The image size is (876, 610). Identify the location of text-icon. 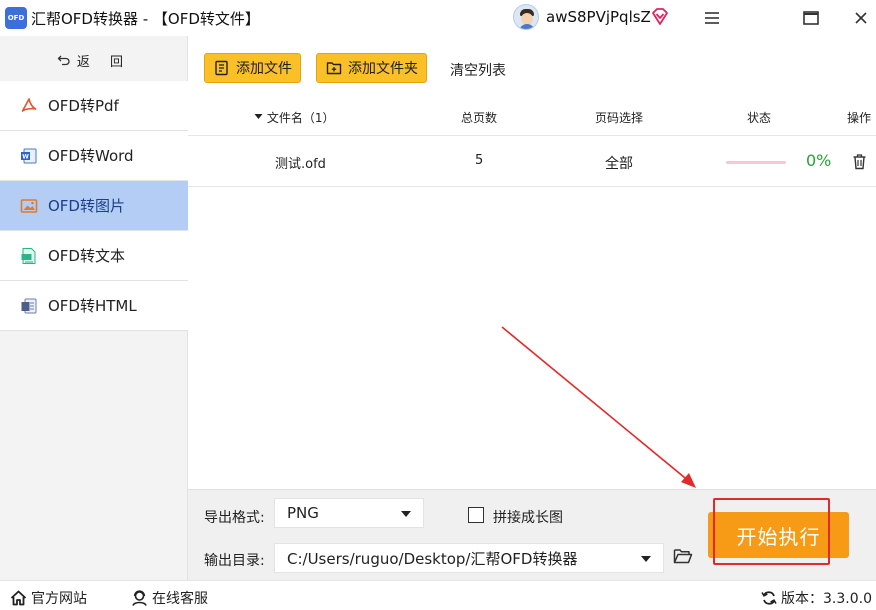
(28, 255).